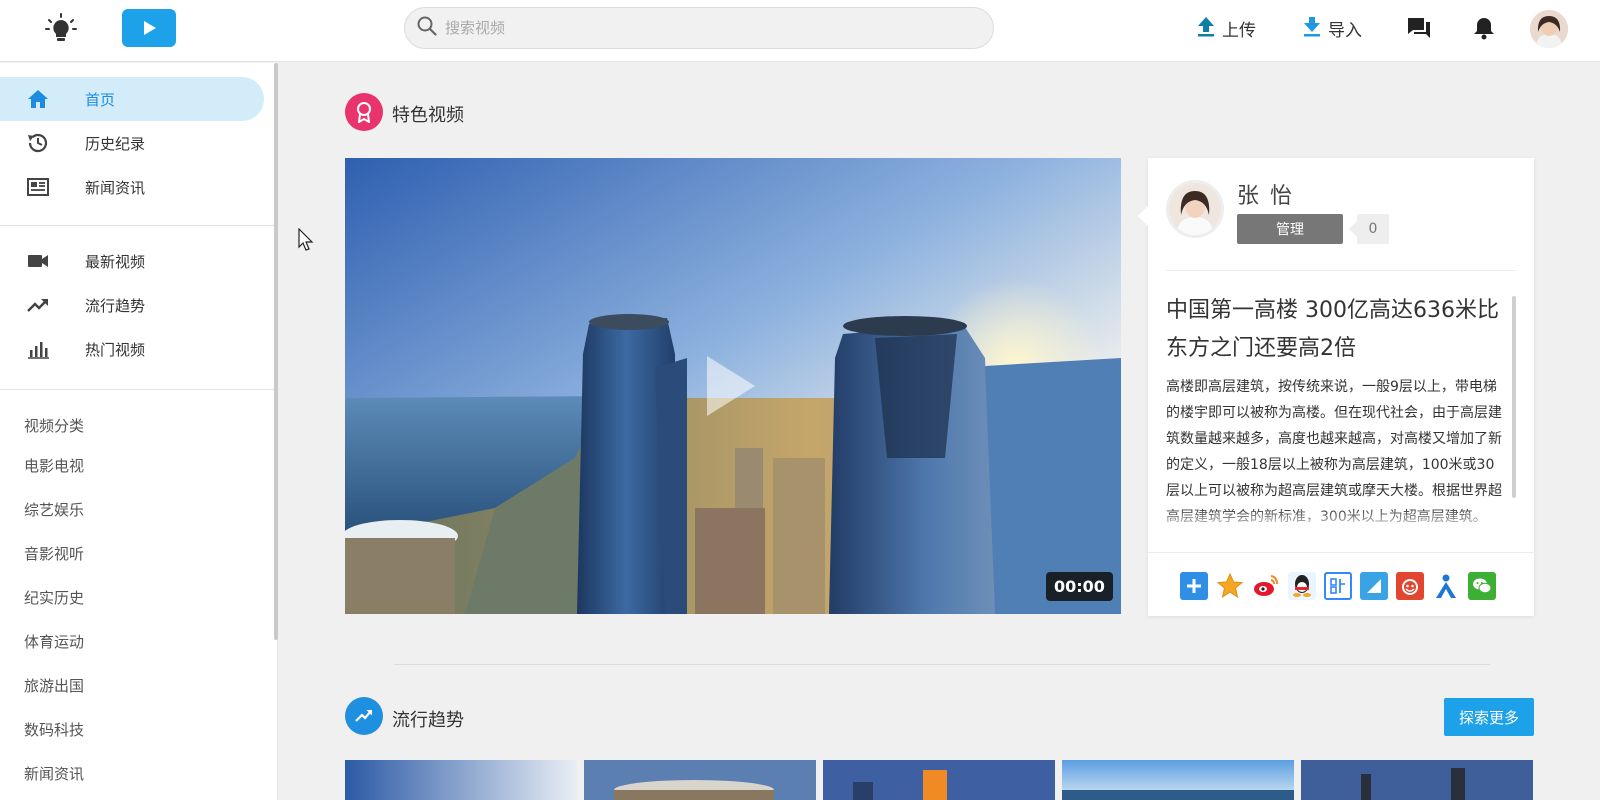 This screenshot has width=1600, height=800. I want to click on search-bar, so click(699, 28).